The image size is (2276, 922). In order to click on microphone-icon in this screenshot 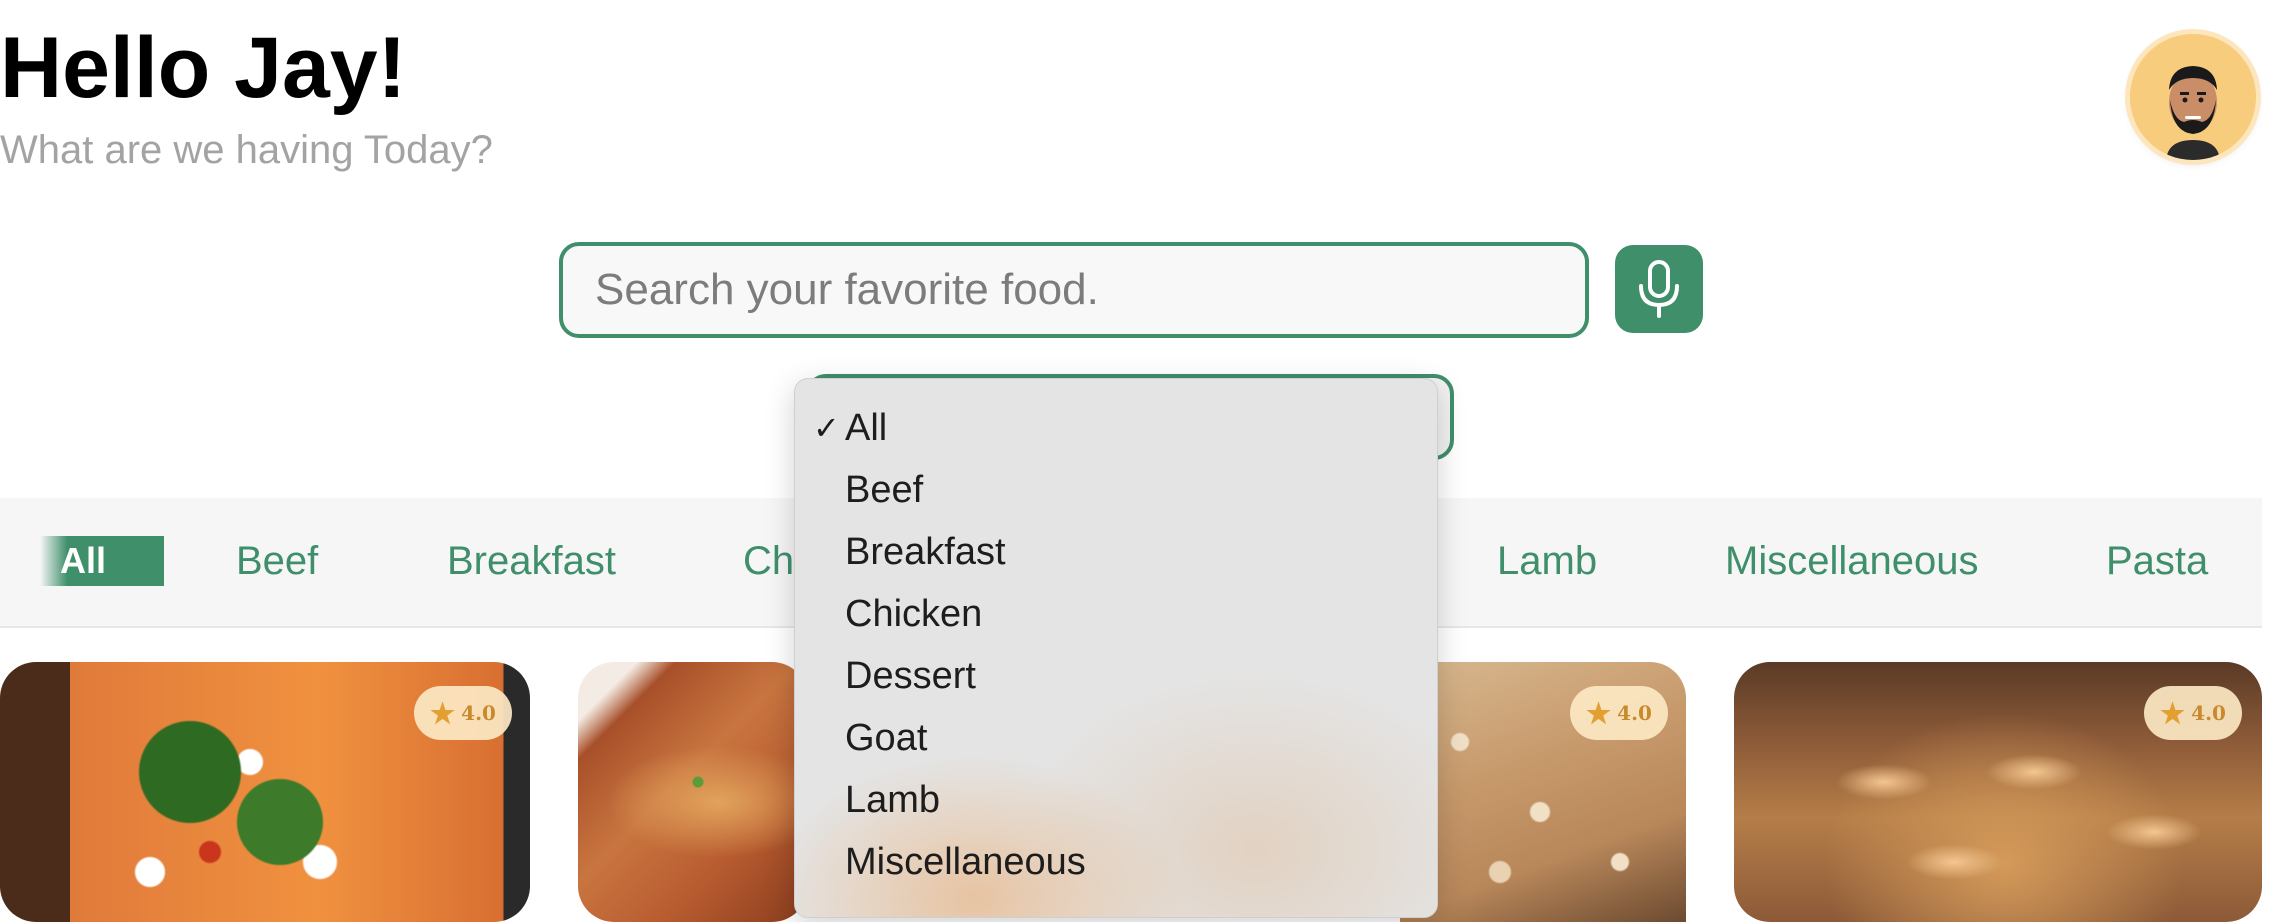, I will do `click(1659, 289)`.